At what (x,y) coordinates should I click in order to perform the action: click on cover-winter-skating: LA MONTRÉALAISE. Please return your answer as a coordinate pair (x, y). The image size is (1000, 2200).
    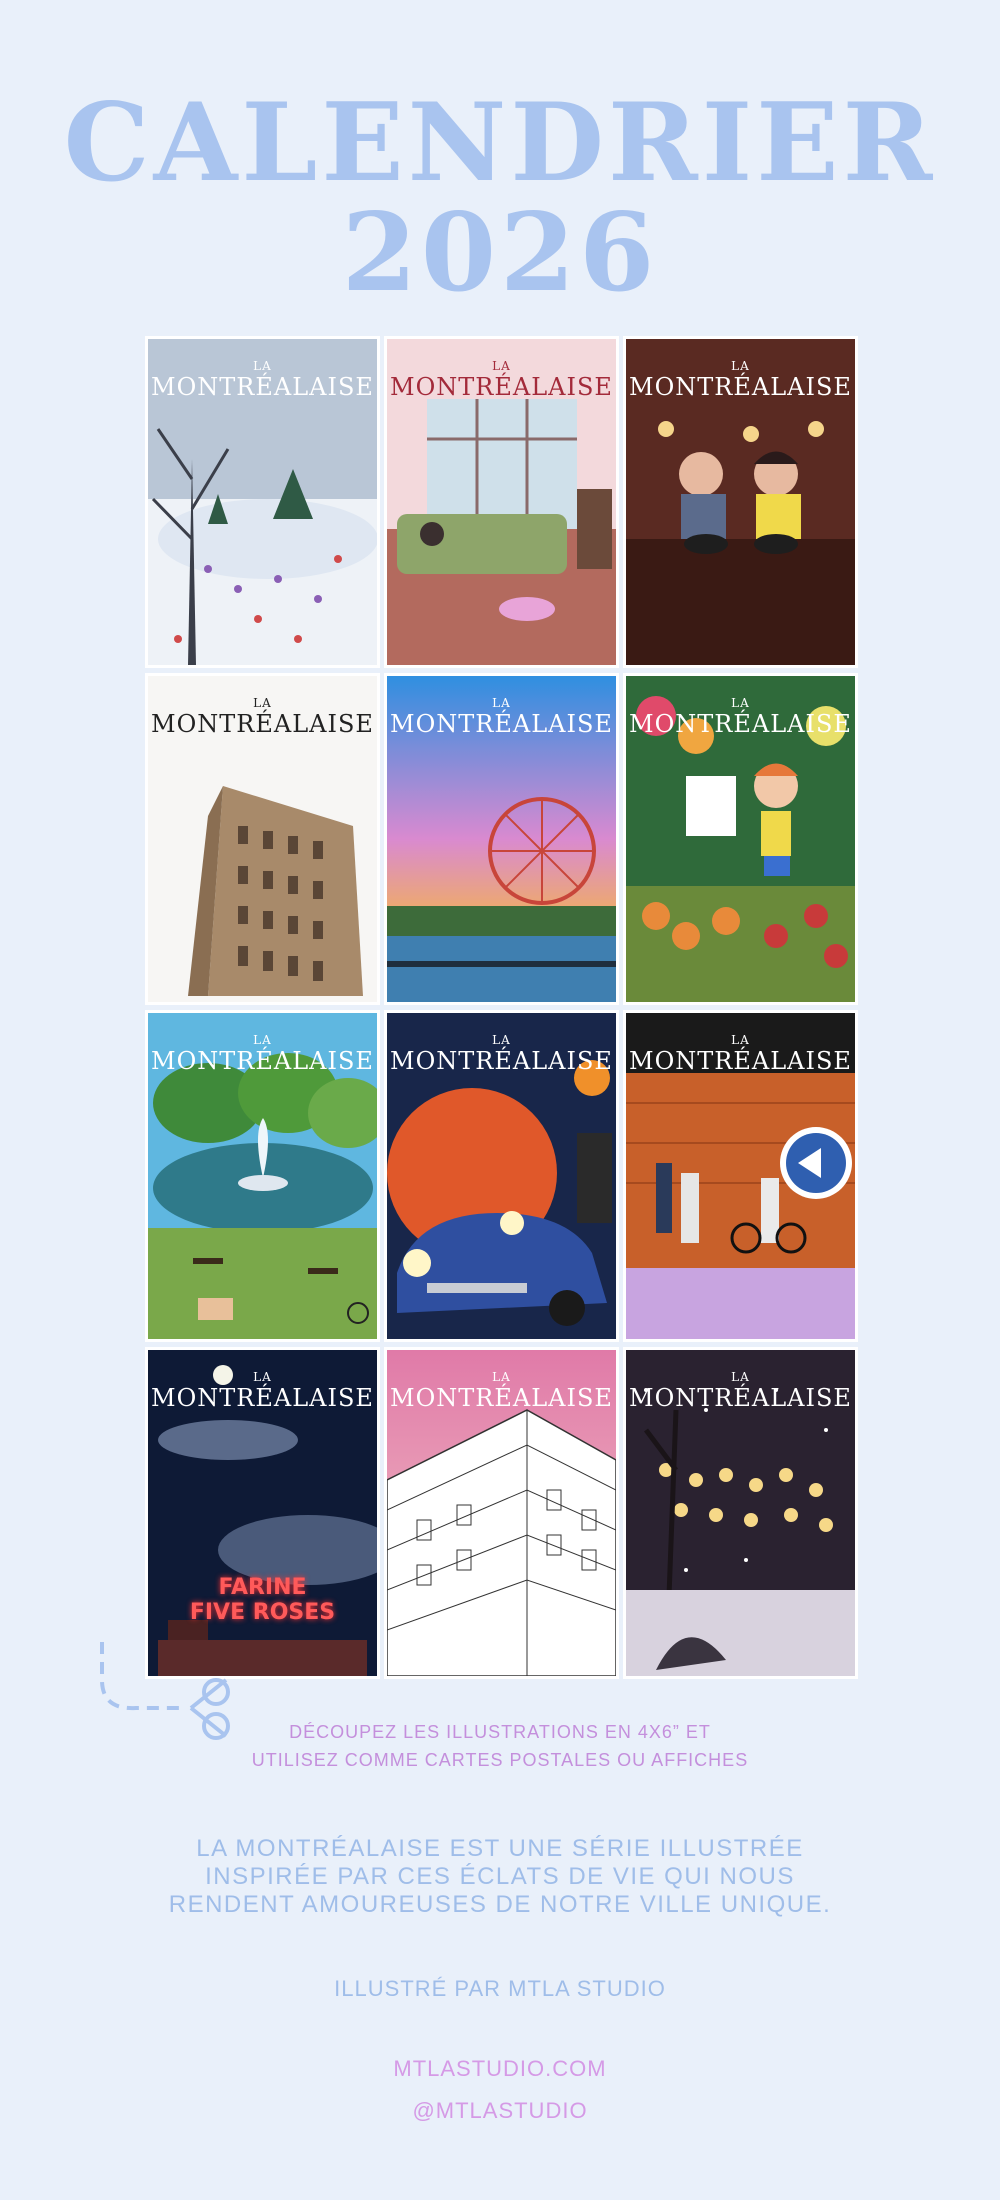
    Looking at the image, I should click on (262, 502).